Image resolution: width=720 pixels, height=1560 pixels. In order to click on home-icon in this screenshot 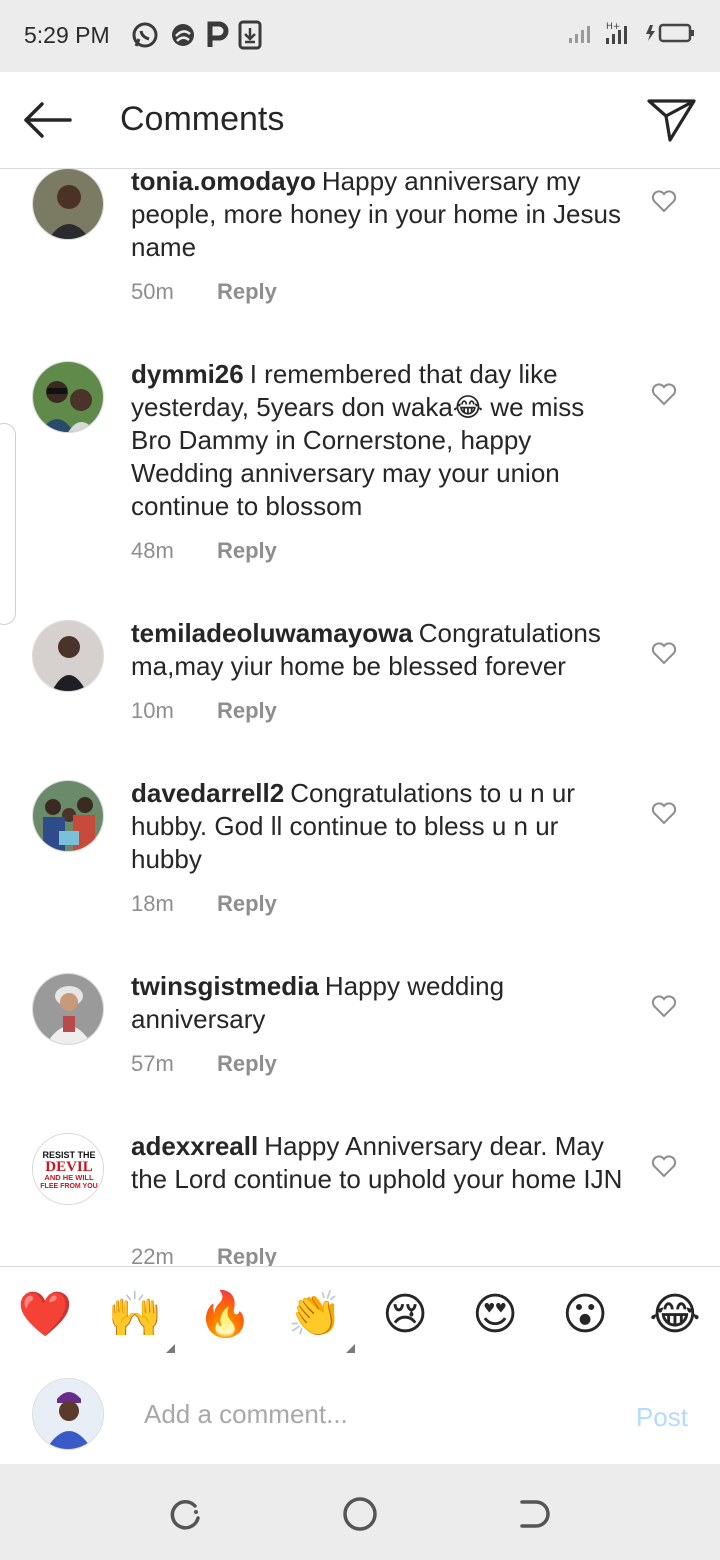, I will do `click(360, 1514)`.